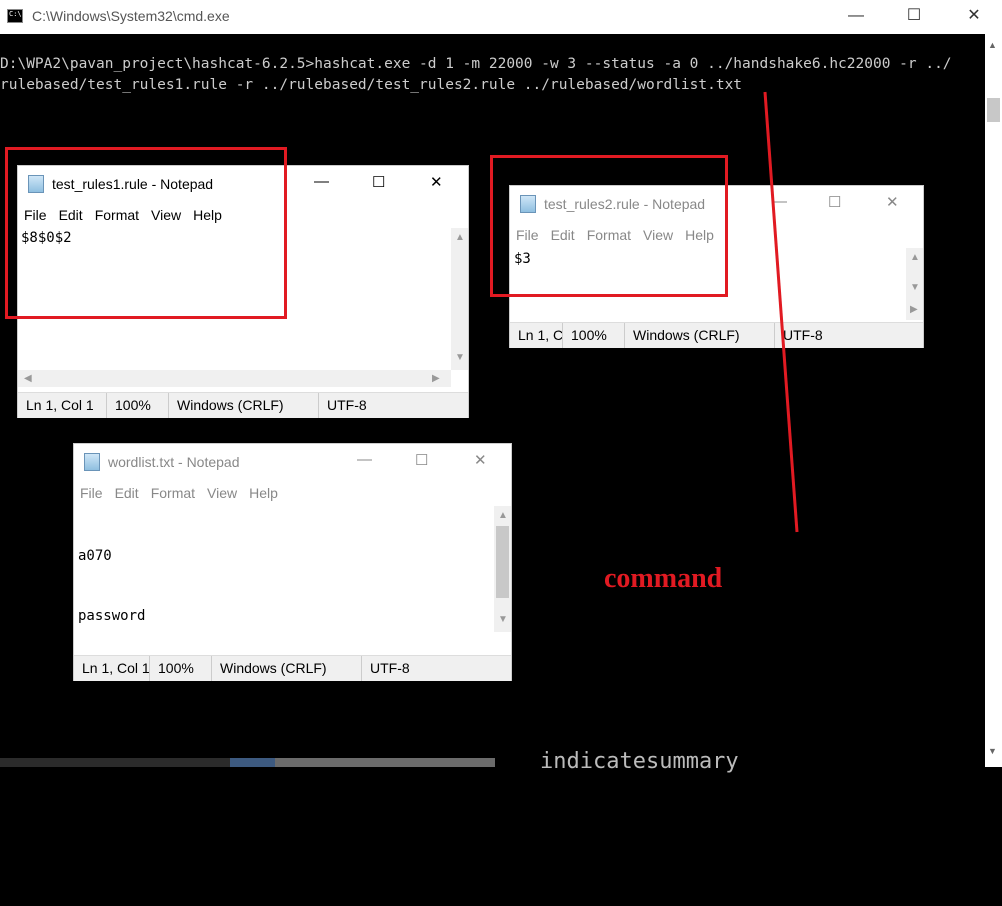 The image size is (1002, 906). Describe the element at coordinates (99, 796) in the screenshot. I see `wordlist-line: 12345` at that location.